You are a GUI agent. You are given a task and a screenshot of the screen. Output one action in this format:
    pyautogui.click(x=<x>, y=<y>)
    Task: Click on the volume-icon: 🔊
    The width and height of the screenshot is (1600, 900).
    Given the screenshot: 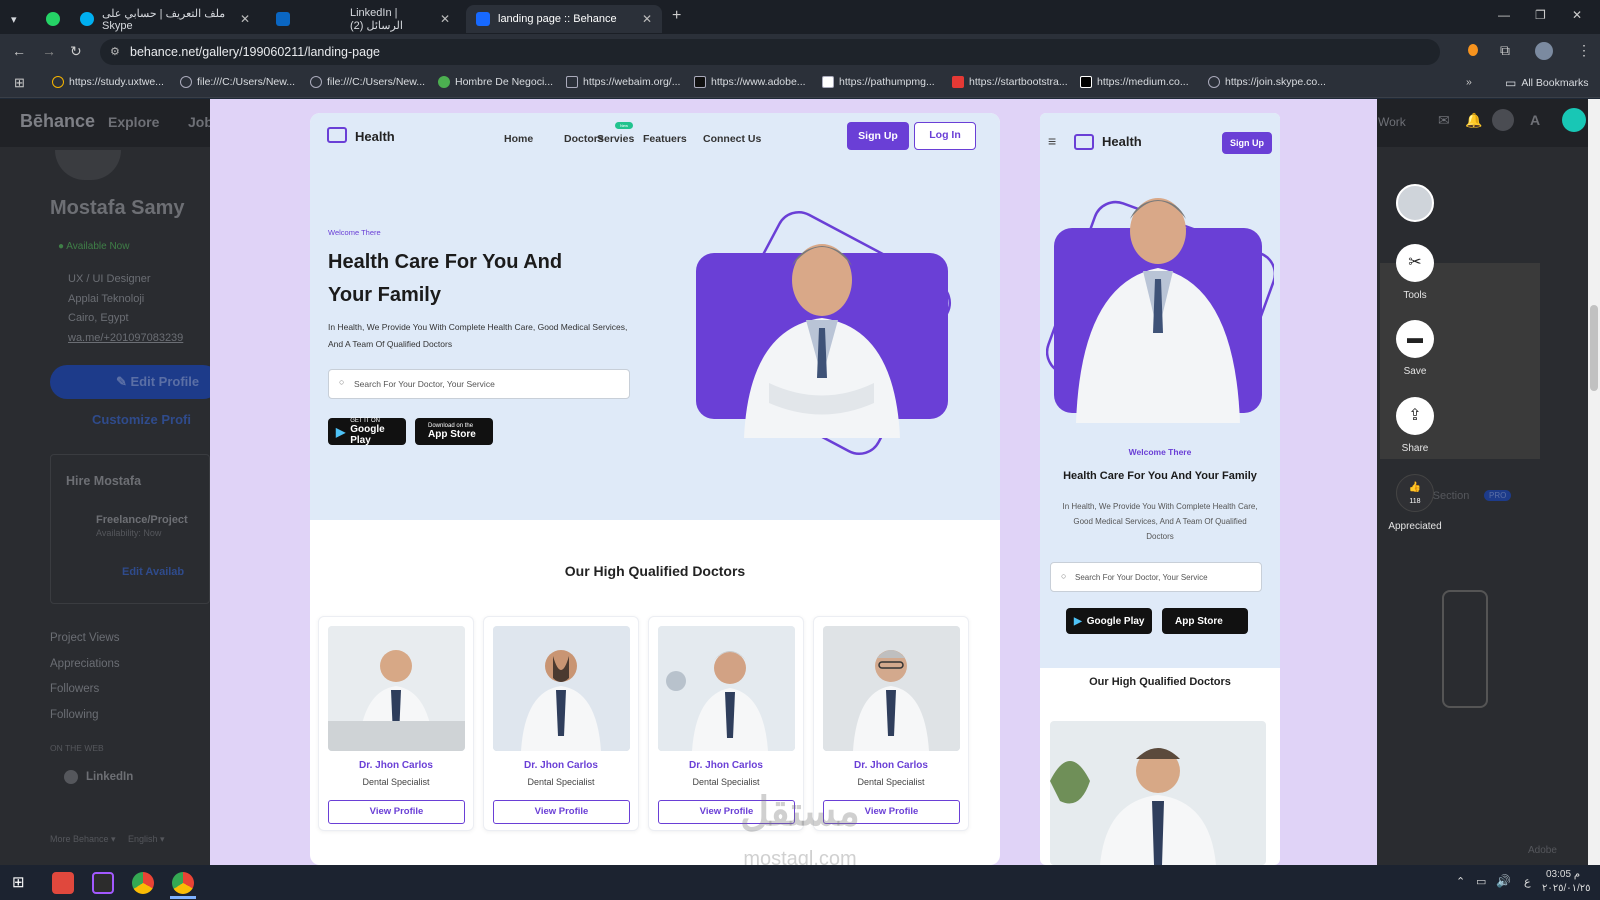 What is the action you would take?
    pyautogui.click(x=1503, y=881)
    